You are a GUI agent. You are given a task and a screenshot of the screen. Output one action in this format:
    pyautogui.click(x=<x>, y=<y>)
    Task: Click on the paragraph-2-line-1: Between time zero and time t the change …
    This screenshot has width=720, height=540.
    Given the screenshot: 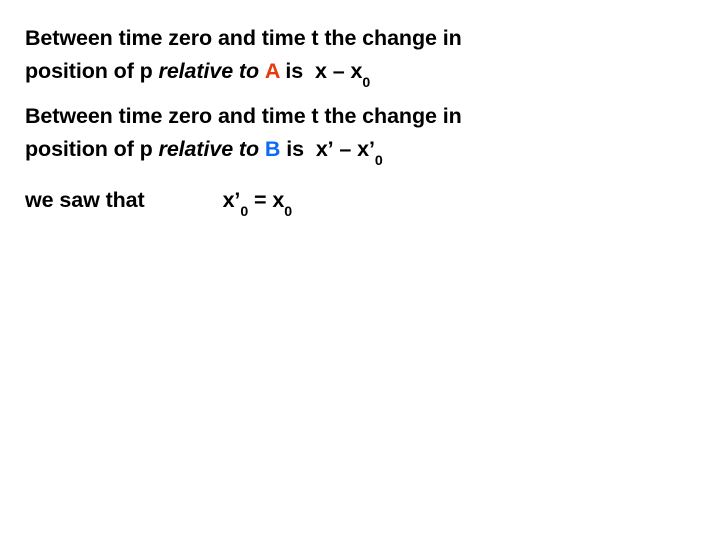 What is the action you would take?
    pyautogui.click(x=243, y=116)
    